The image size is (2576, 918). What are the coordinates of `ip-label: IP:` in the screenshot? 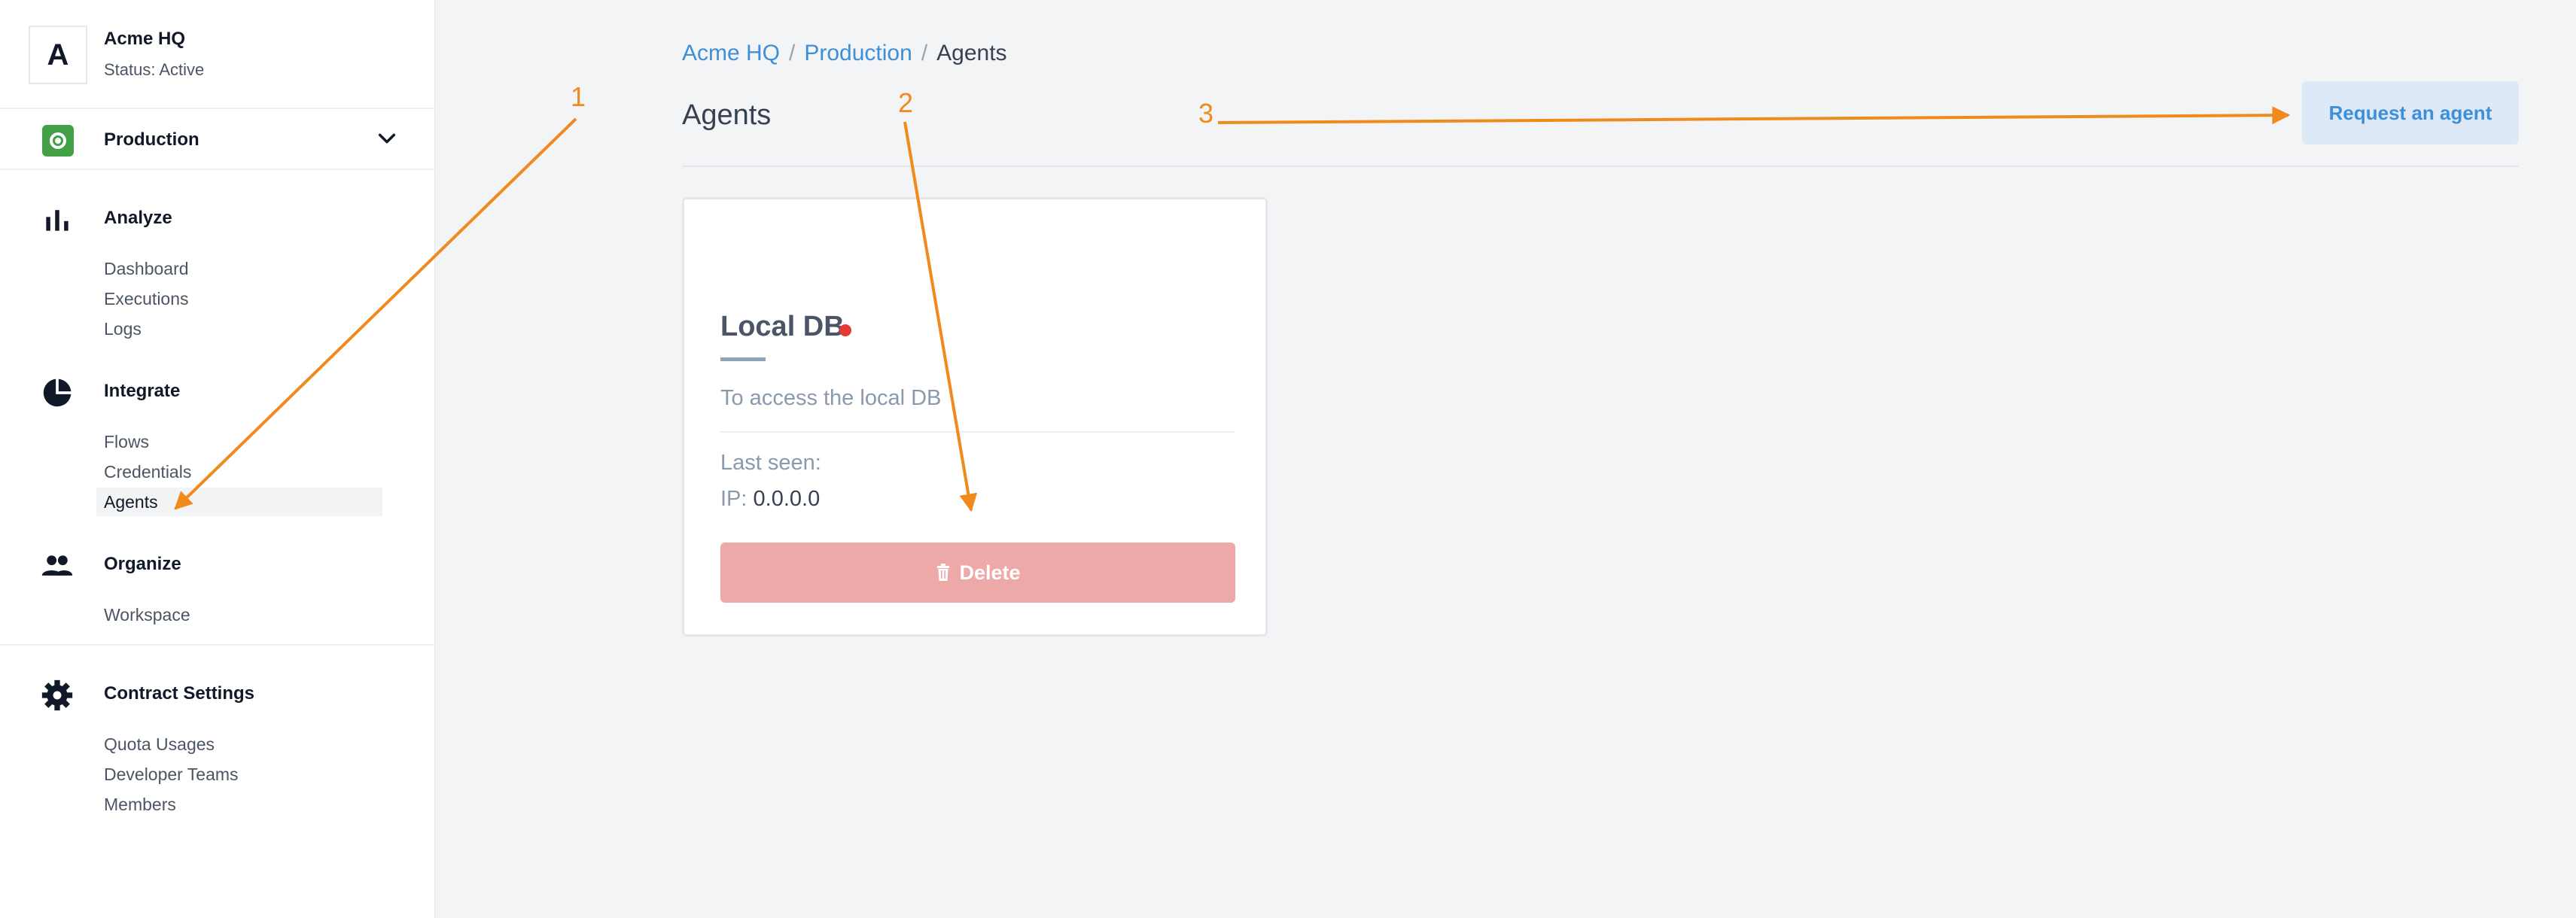 It's located at (734, 499).